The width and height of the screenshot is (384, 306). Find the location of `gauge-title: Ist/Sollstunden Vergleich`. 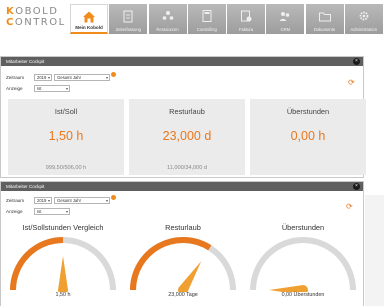

gauge-title: Ist/Sollstunden Vergleich is located at coordinates (63, 227).